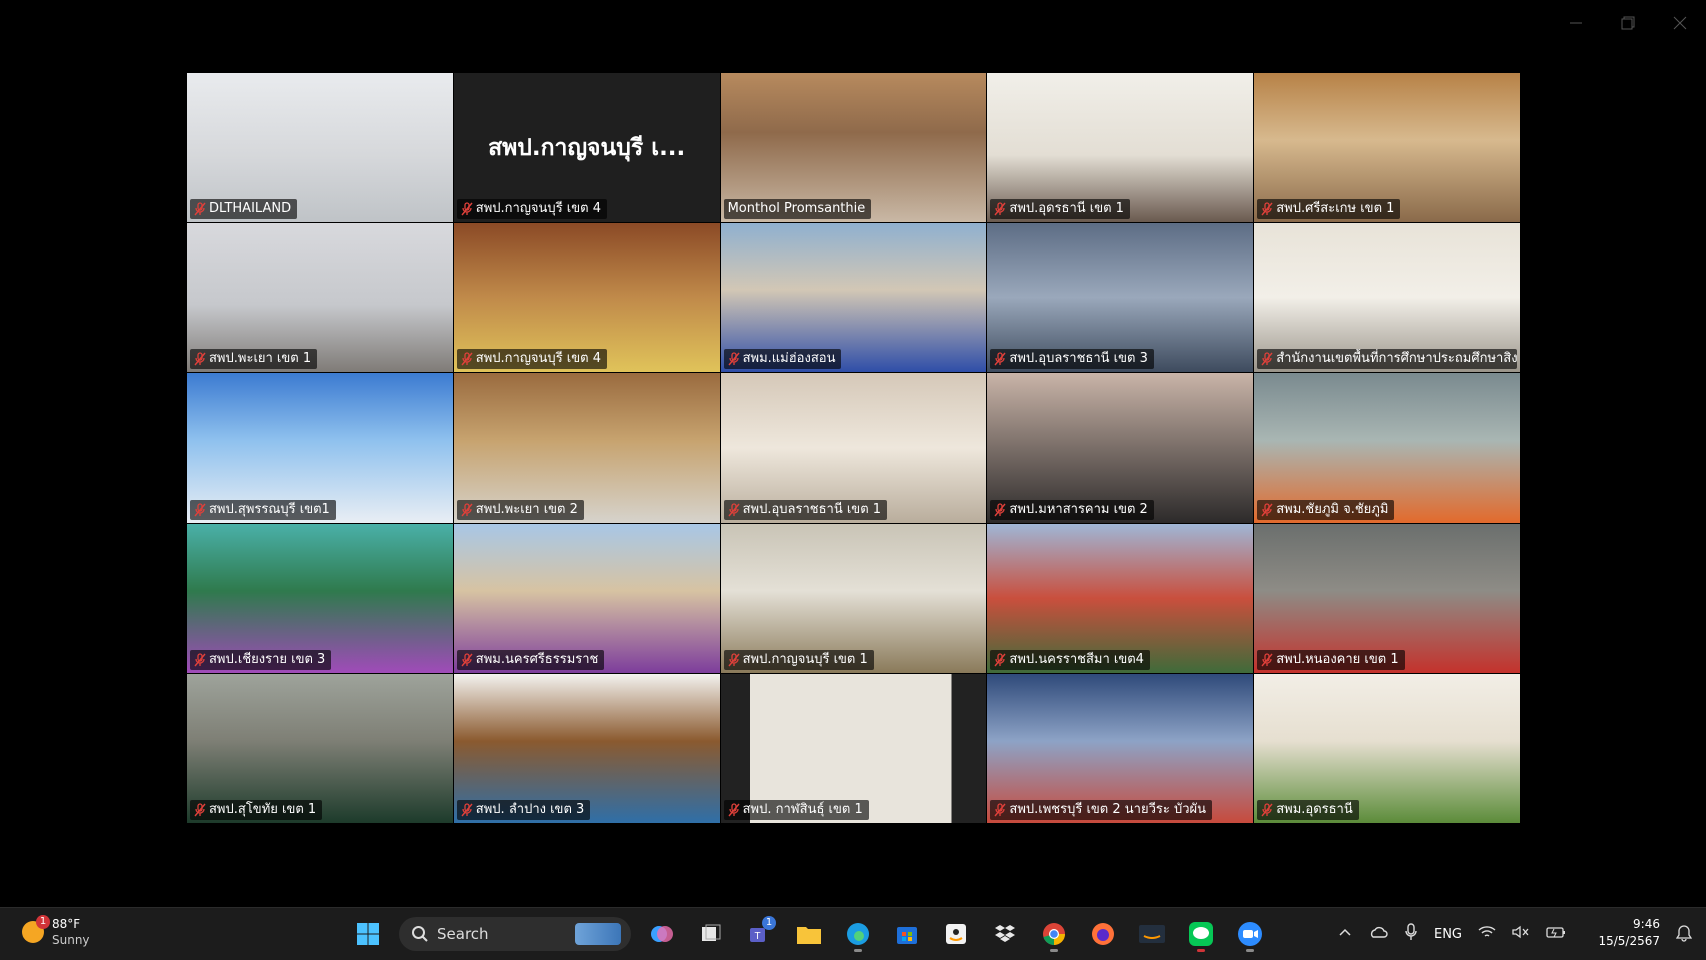  Describe the element at coordinates (1120, 298) in the screenshot. I see `participant-tile: สพป.อุบลราชธานี เขต 3` at that location.